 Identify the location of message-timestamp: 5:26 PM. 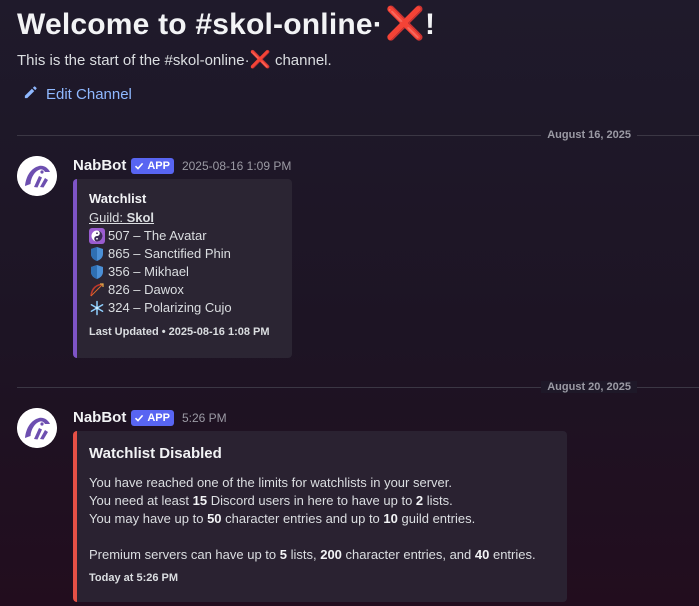
(204, 418).